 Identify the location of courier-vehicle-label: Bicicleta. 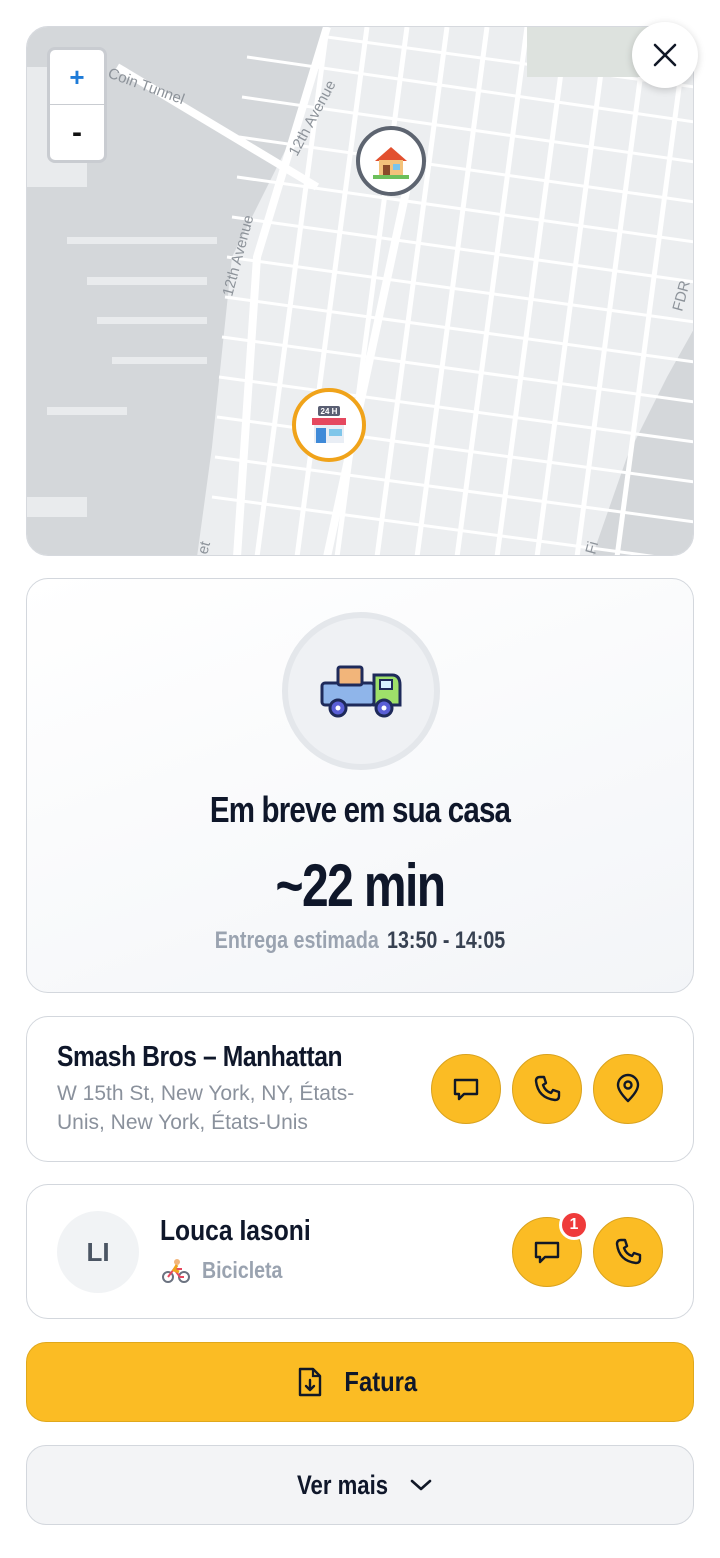
(242, 1270).